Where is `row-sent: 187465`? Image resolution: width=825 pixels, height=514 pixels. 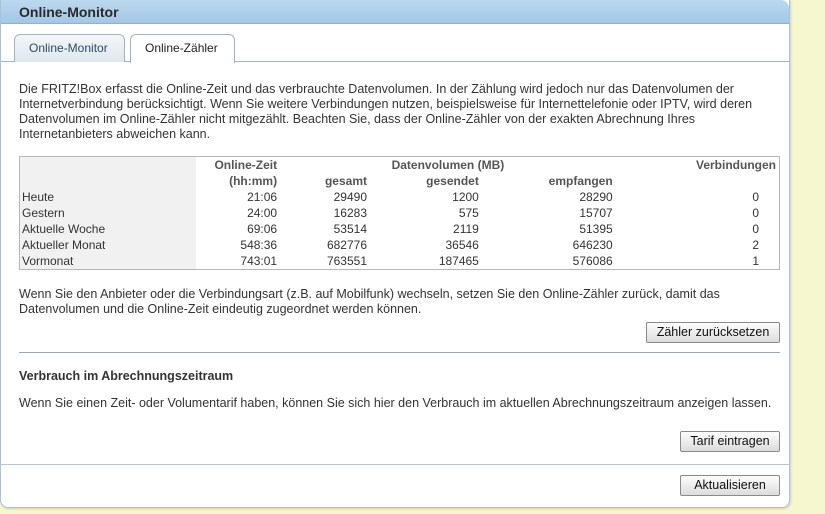 row-sent: 187465 is located at coordinates (426, 261).